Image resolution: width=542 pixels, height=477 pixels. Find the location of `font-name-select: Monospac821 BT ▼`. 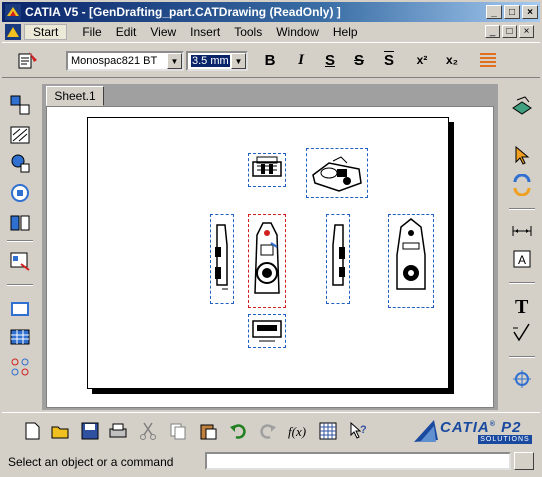

font-name-select: Monospac821 BT ▼ is located at coordinates (125, 61).